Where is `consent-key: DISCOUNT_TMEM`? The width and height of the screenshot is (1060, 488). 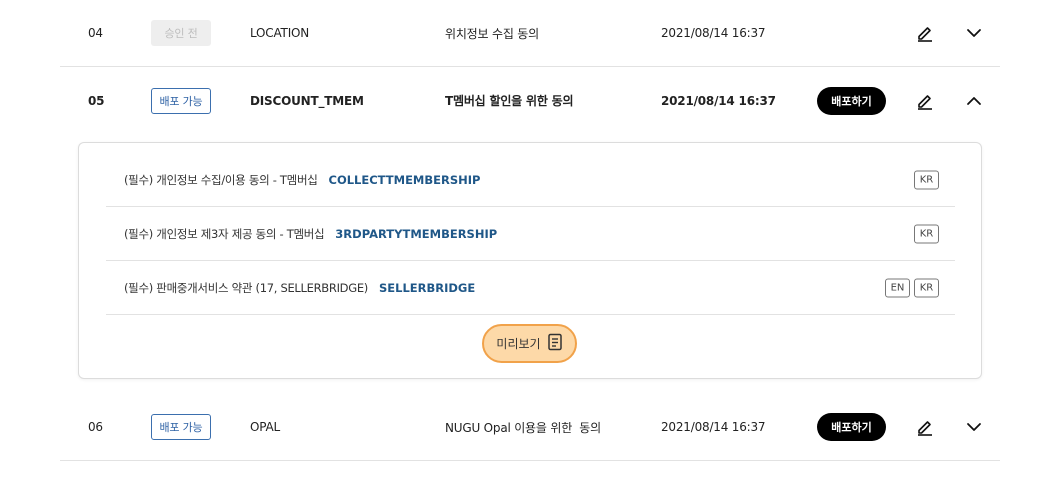
consent-key: DISCOUNT_TMEM is located at coordinates (307, 100).